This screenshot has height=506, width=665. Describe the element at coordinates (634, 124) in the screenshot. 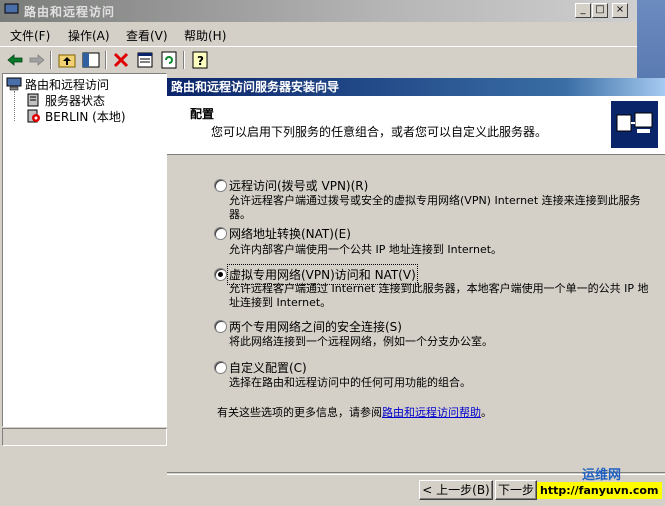

I see `network-config-icon` at that location.